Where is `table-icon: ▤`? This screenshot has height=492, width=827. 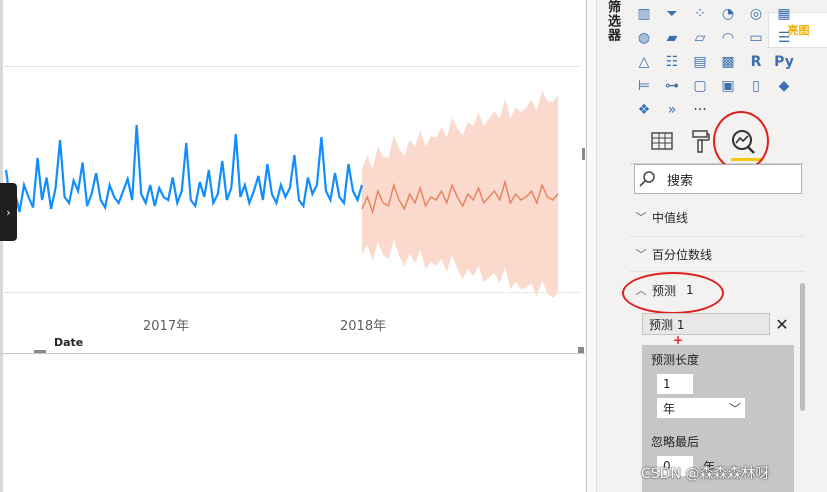 table-icon: ▤ is located at coordinates (700, 62).